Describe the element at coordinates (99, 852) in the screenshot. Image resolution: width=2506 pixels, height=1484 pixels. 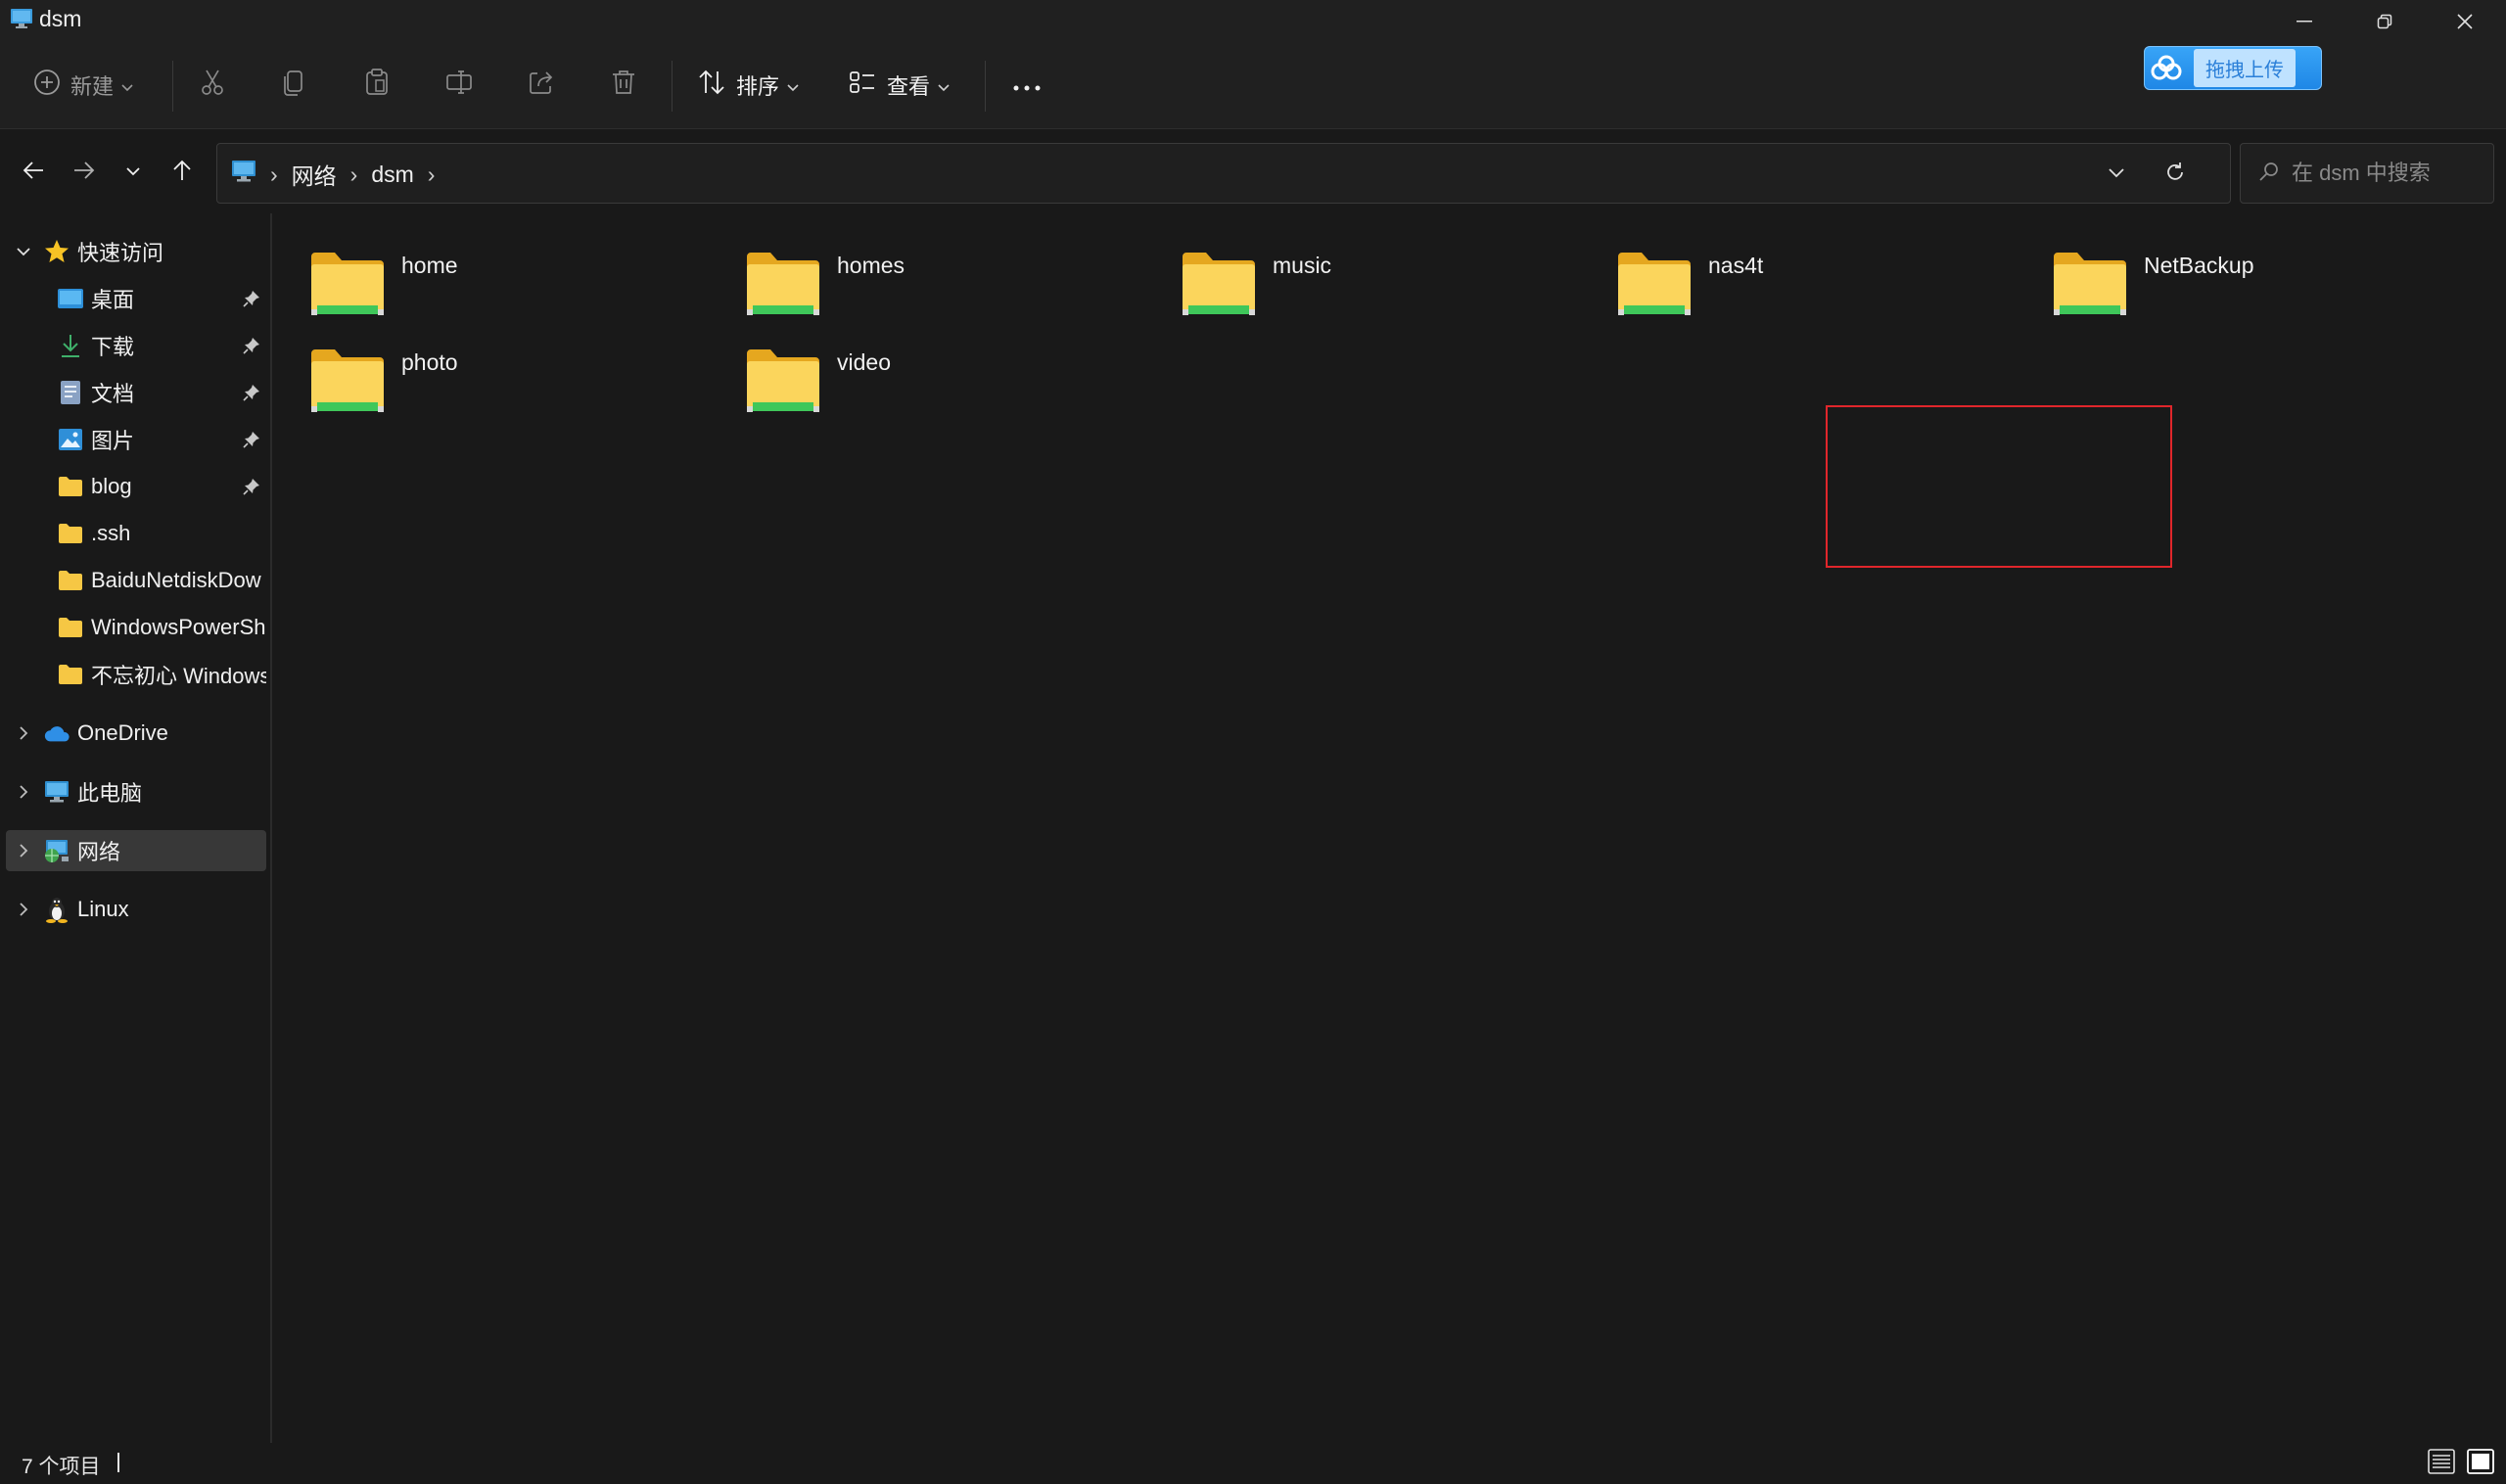
I see `sidebar-item-label: 网络` at that location.